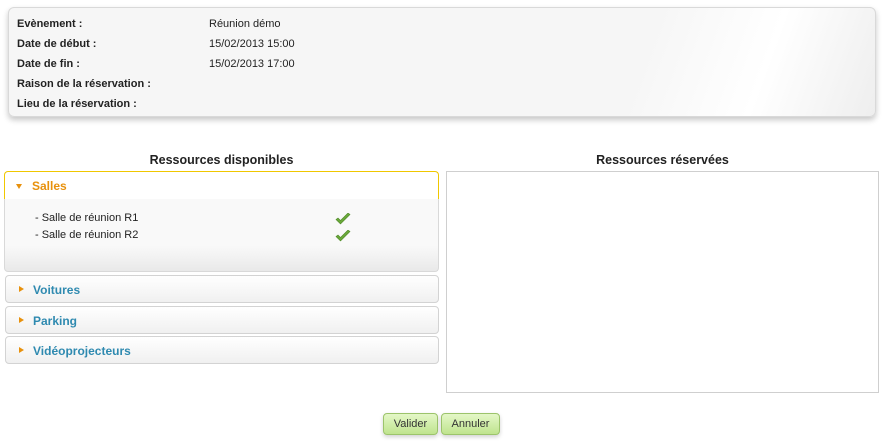 The image size is (884, 445). I want to click on accordion-header-parking: Parking, so click(222, 320).